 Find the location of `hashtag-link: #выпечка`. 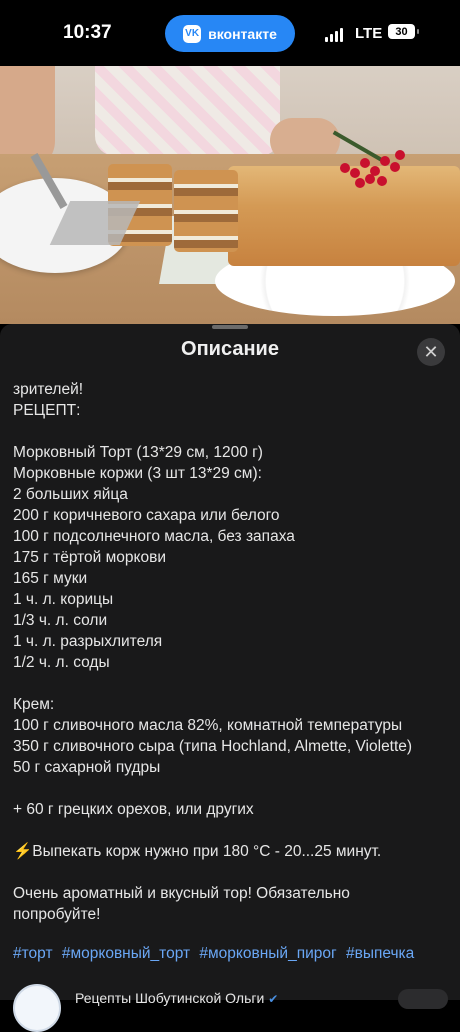

hashtag-link: #выпечка is located at coordinates (380, 953).